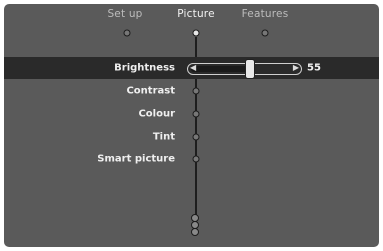 The image size is (383, 251). What do you see at coordinates (127, 33) in the screenshot?
I see `tab-setup-dot` at bounding box center [127, 33].